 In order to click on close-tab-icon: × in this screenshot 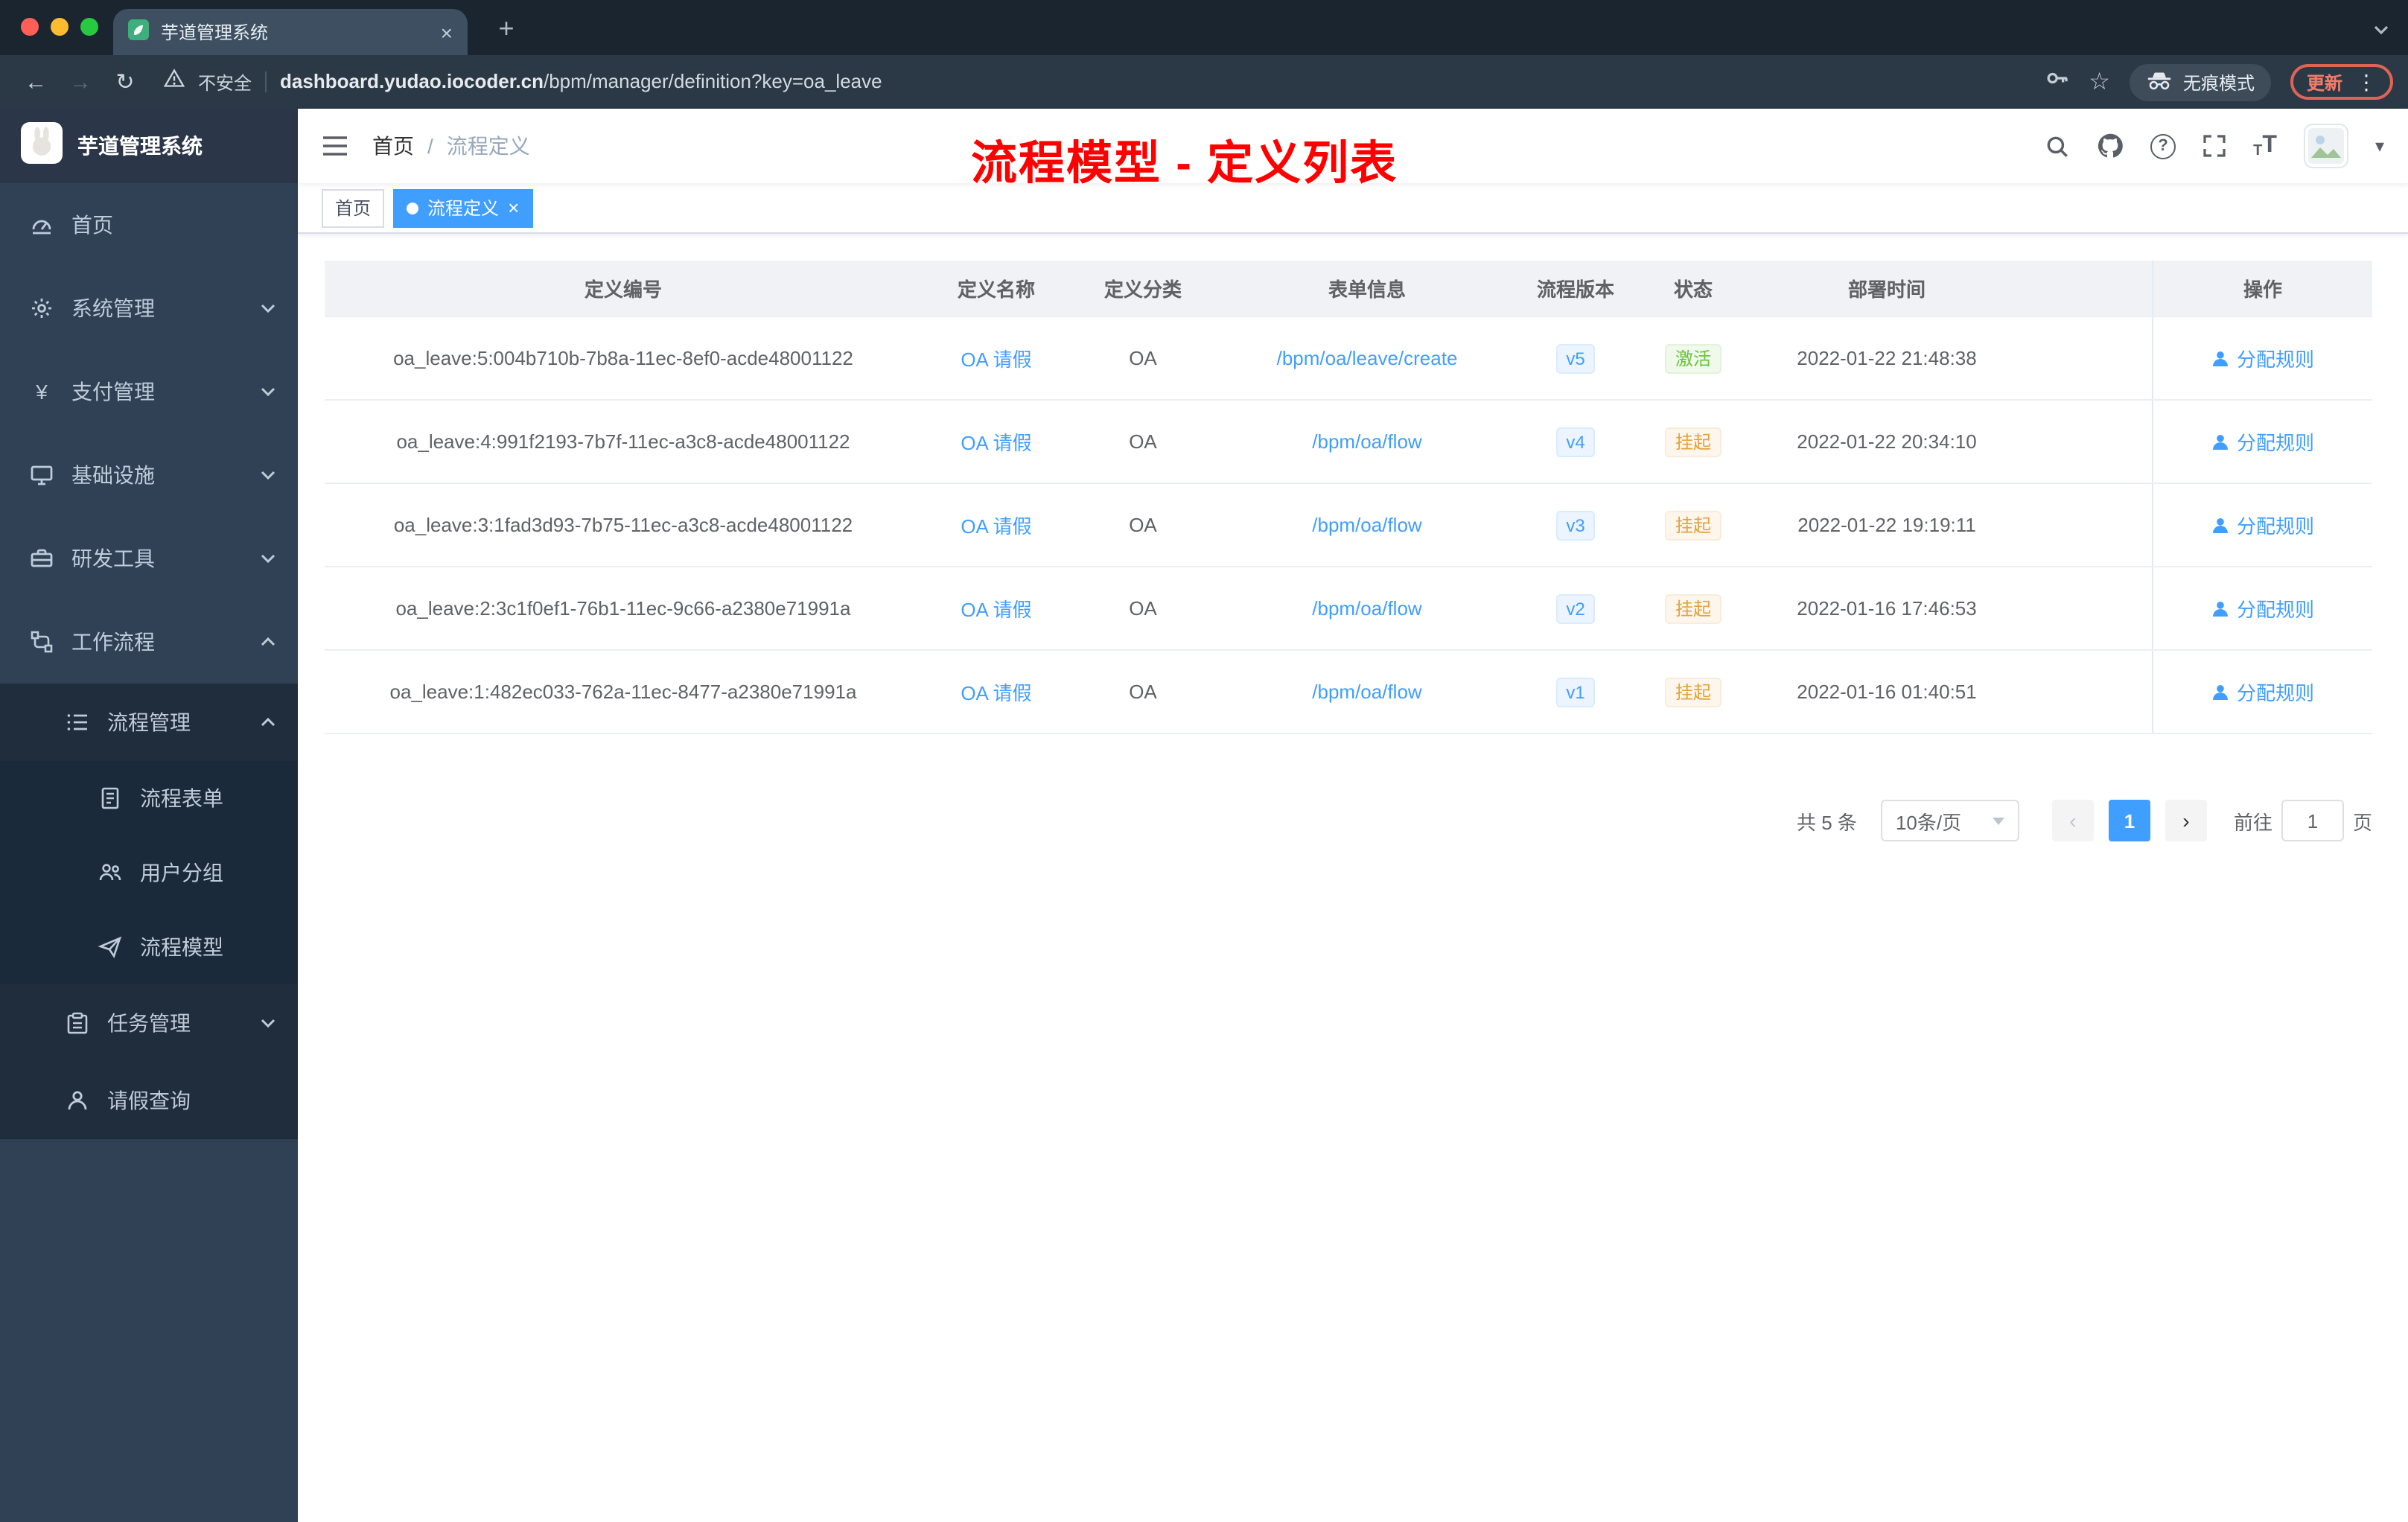, I will do `click(447, 32)`.